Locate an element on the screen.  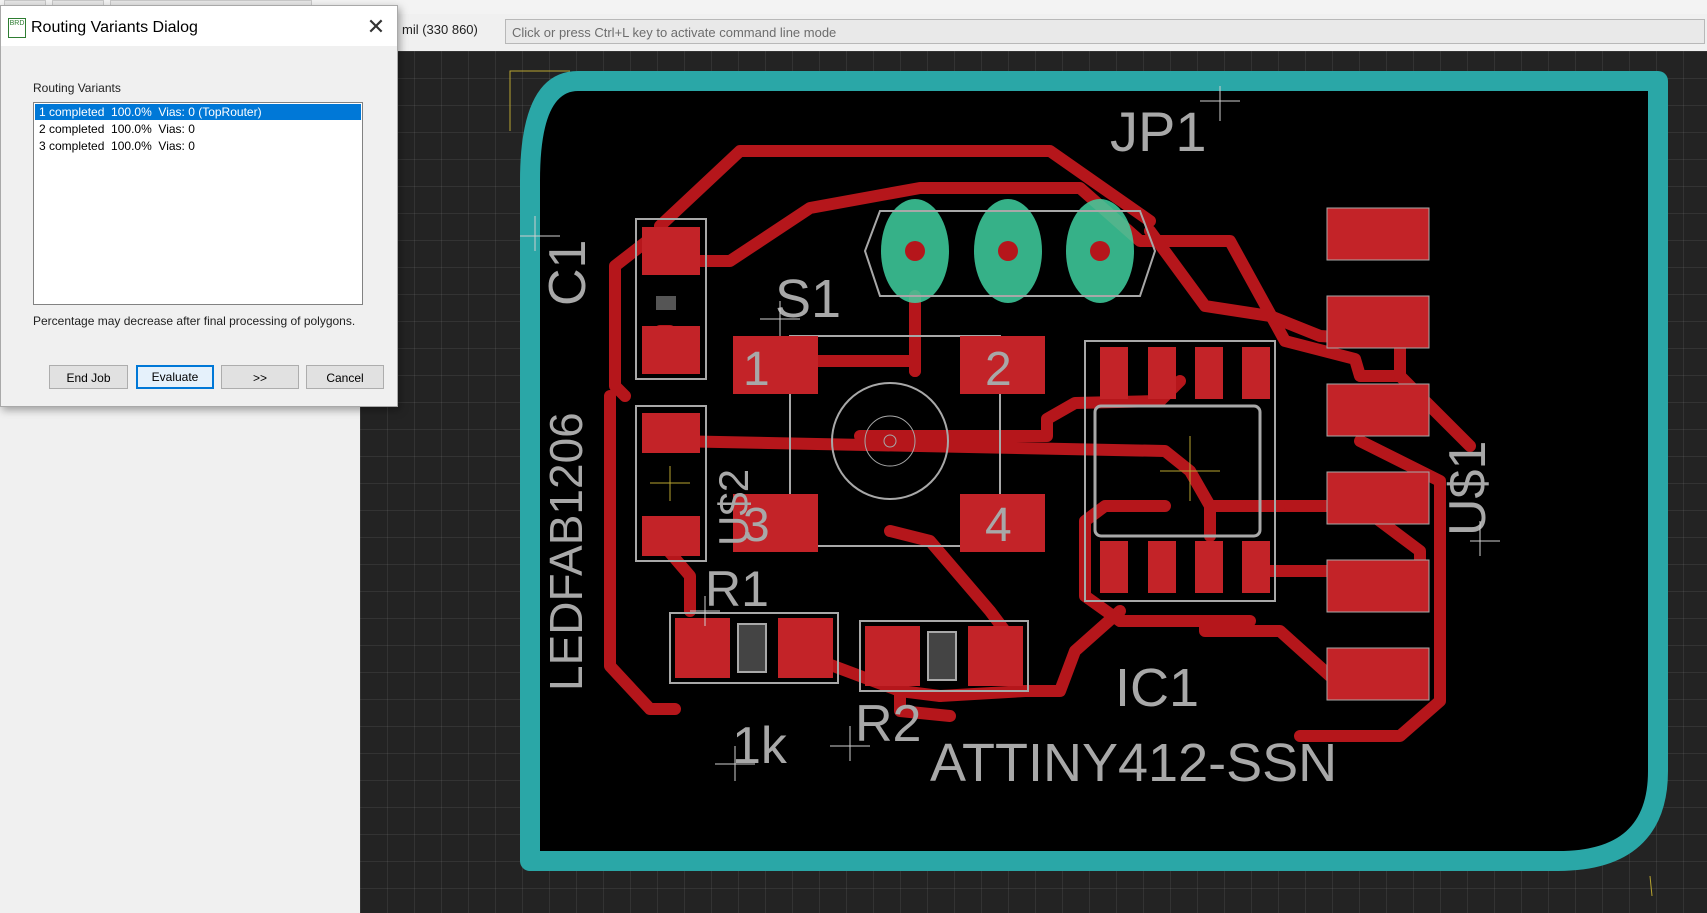
list-item: 2 completed 100.0% Vias: 0 is located at coordinates (198, 129).